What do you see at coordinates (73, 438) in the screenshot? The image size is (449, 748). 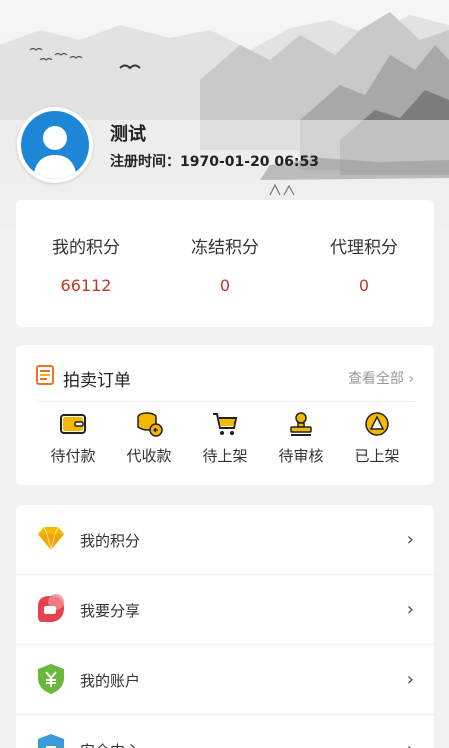 I see `order-status-pending-payment: 待付款` at bounding box center [73, 438].